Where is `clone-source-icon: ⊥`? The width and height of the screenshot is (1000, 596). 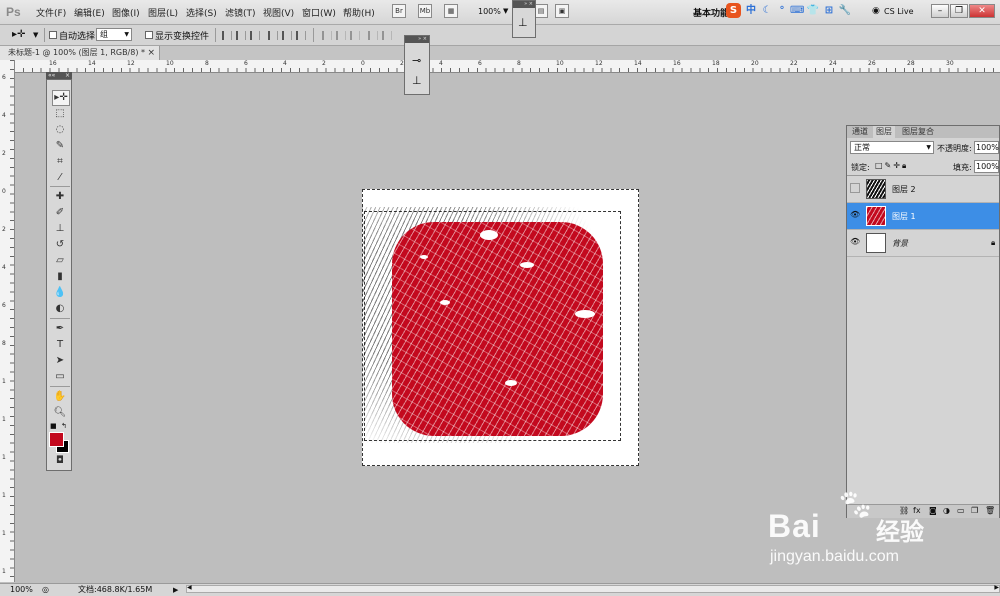 clone-source-icon: ⊥ is located at coordinates (523, 22).